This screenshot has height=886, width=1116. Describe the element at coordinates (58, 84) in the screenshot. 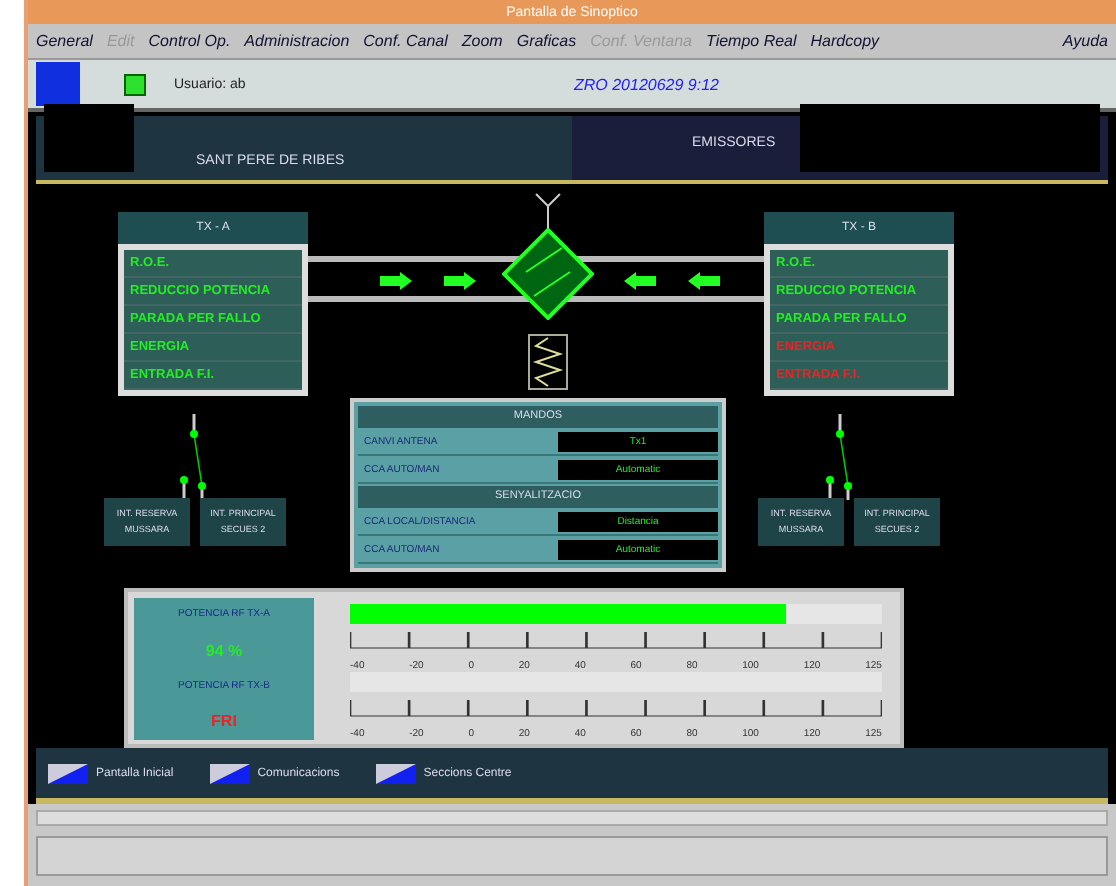

I see `logo-icon` at that location.